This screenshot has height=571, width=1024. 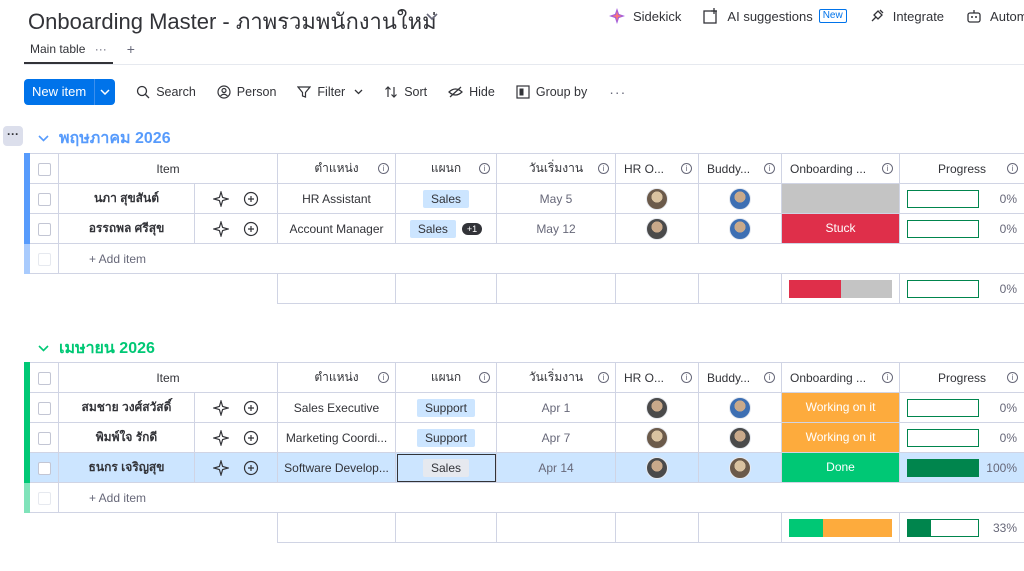 What do you see at coordinates (556, 467) in the screenshot?
I see `start-date-cell: Apr 14` at bounding box center [556, 467].